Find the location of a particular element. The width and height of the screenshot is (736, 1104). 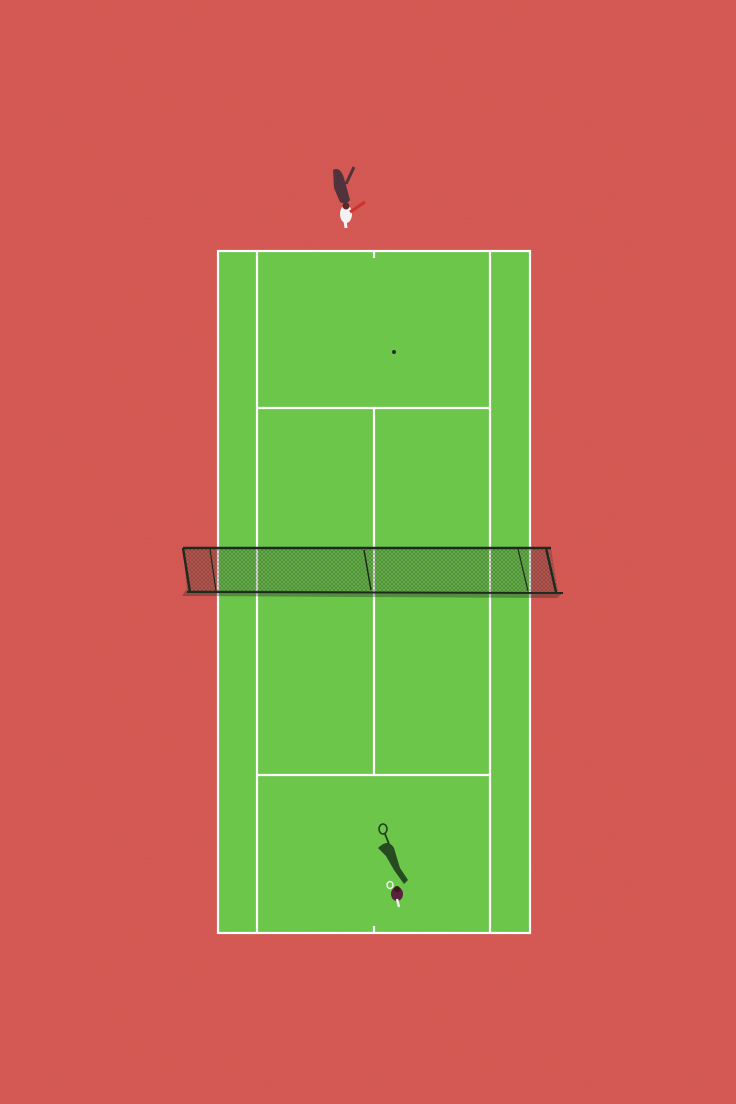

net-bottom-band is located at coordinates (375, 592).